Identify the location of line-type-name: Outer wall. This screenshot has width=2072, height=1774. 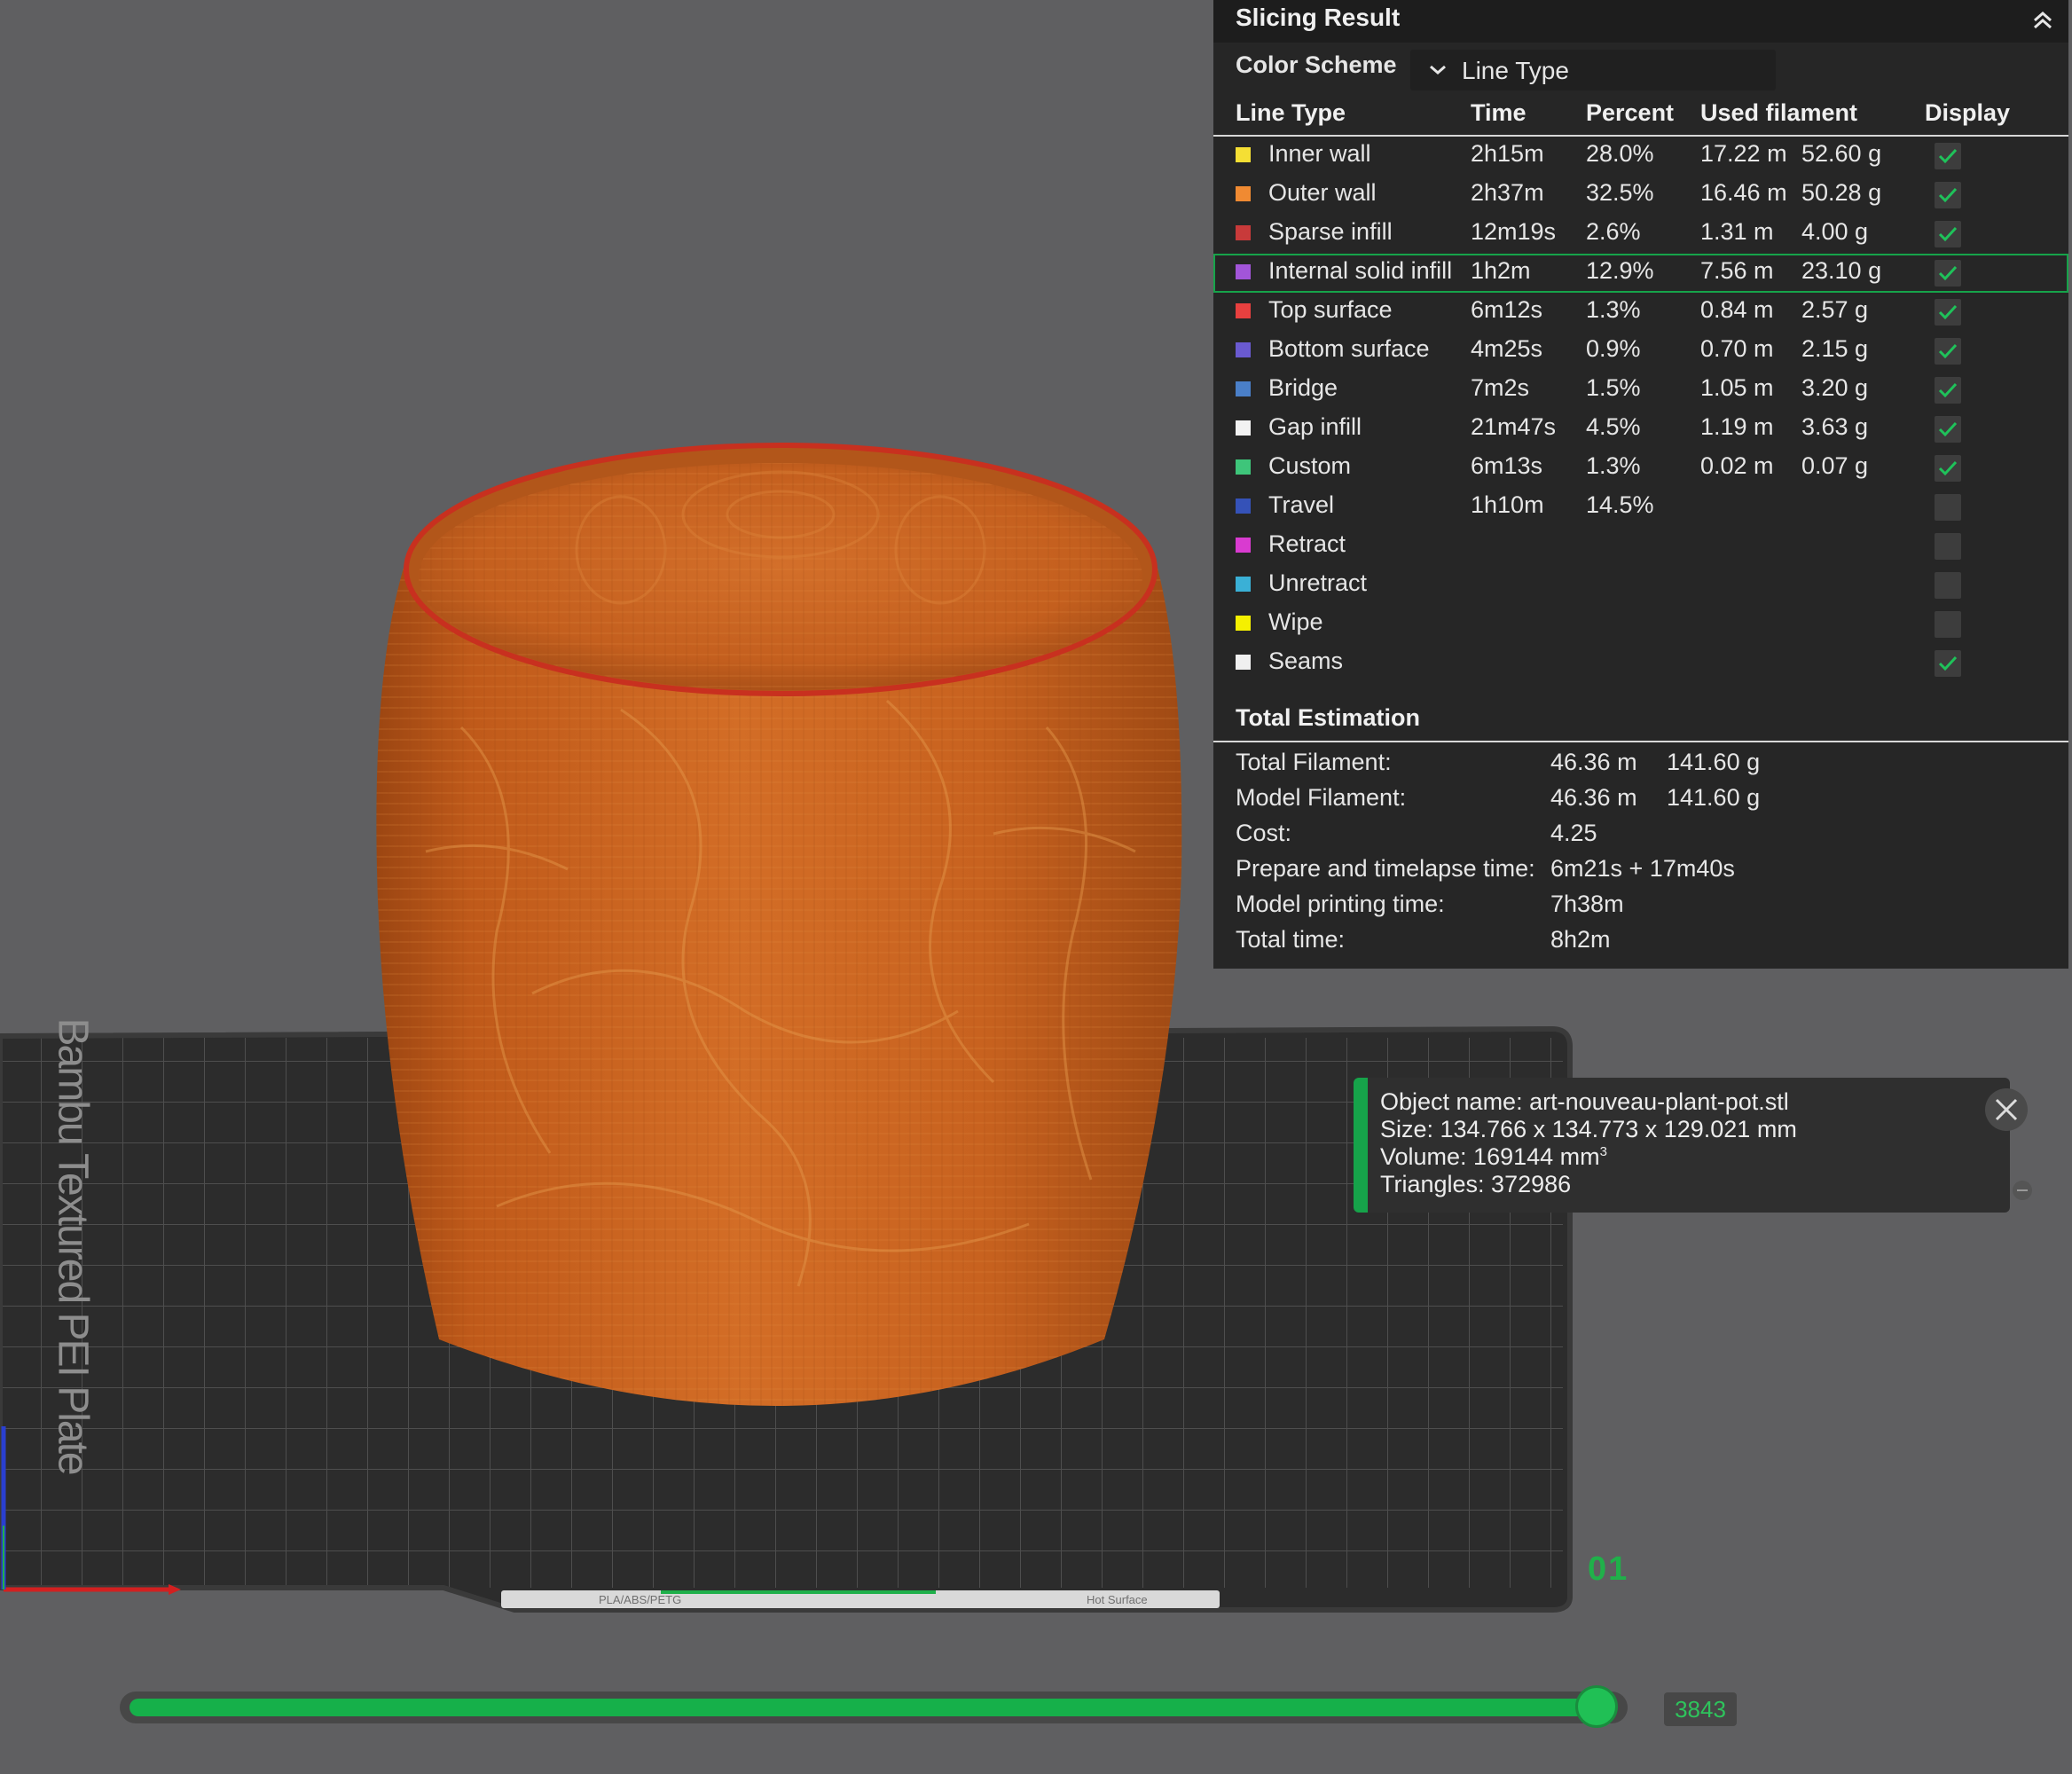
(1322, 192).